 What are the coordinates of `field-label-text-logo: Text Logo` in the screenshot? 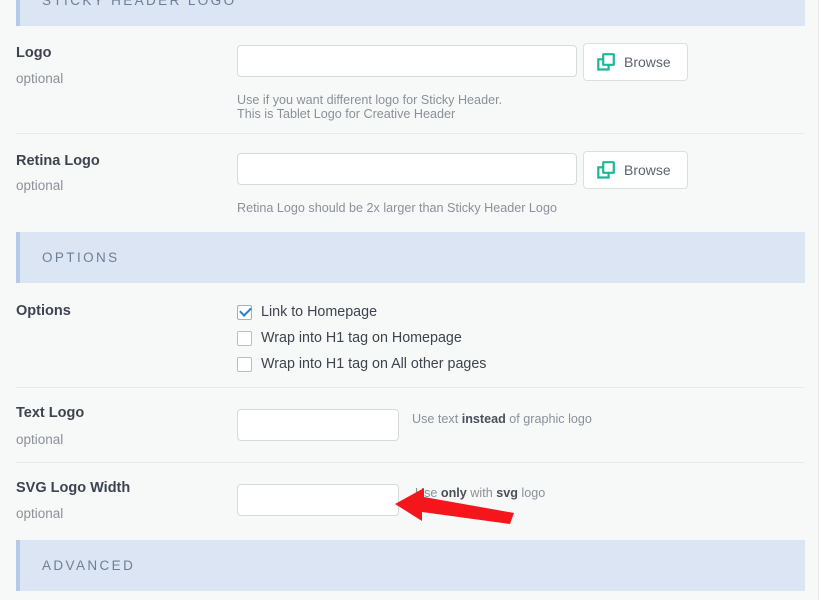 It's located at (50, 413).